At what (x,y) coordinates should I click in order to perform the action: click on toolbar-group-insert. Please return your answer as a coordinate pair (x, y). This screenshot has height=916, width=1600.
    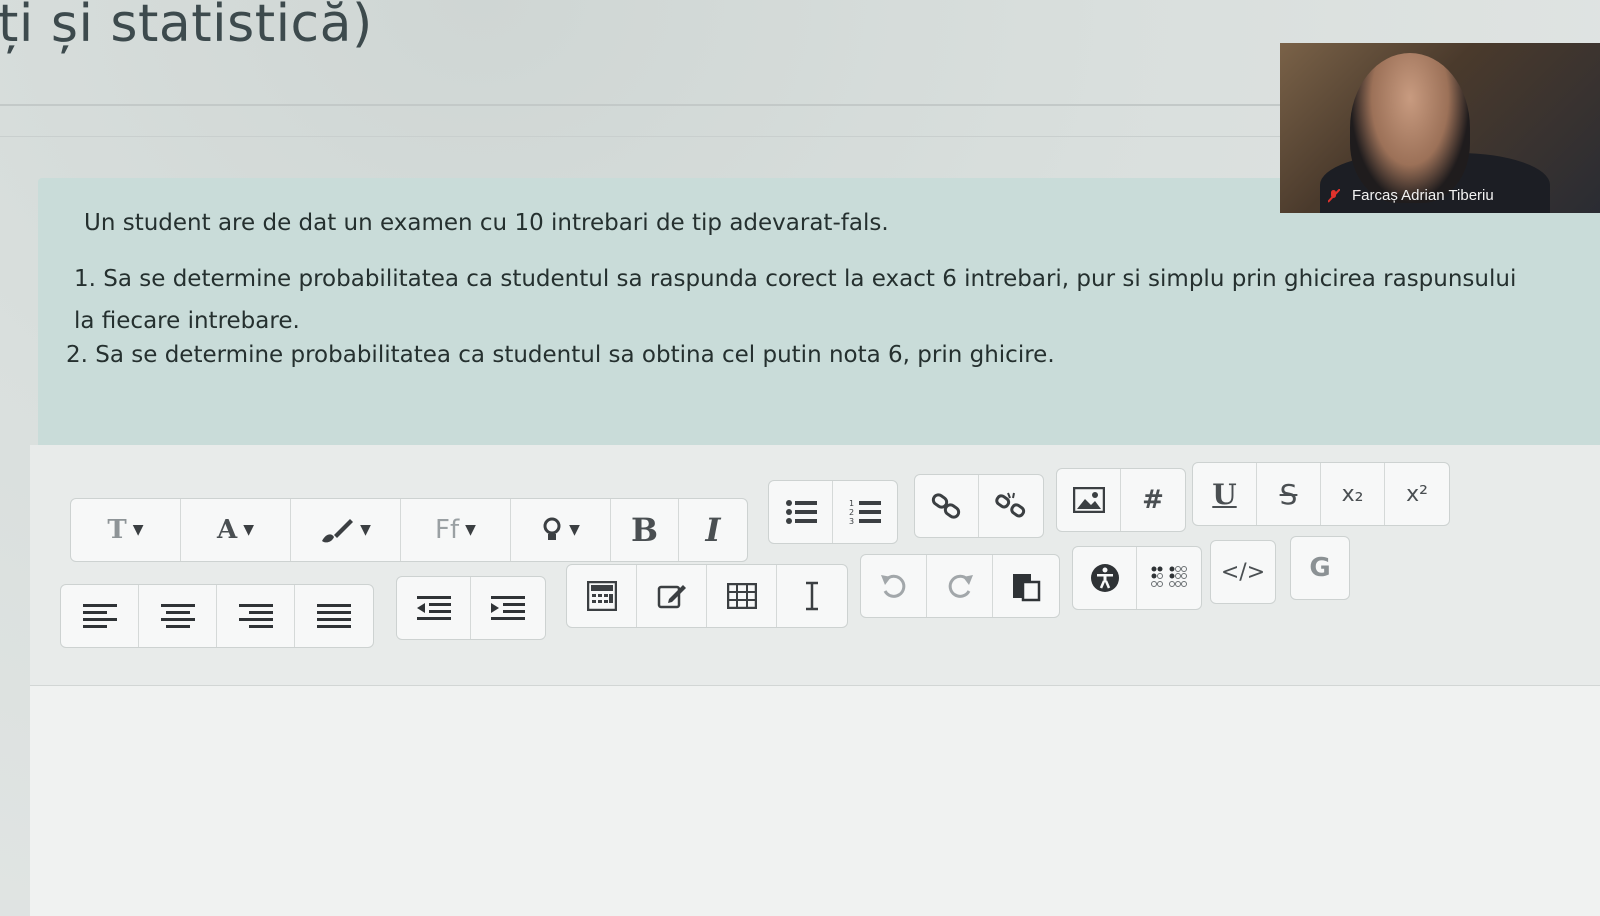
    Looking at the image, I should click on (707, 596).